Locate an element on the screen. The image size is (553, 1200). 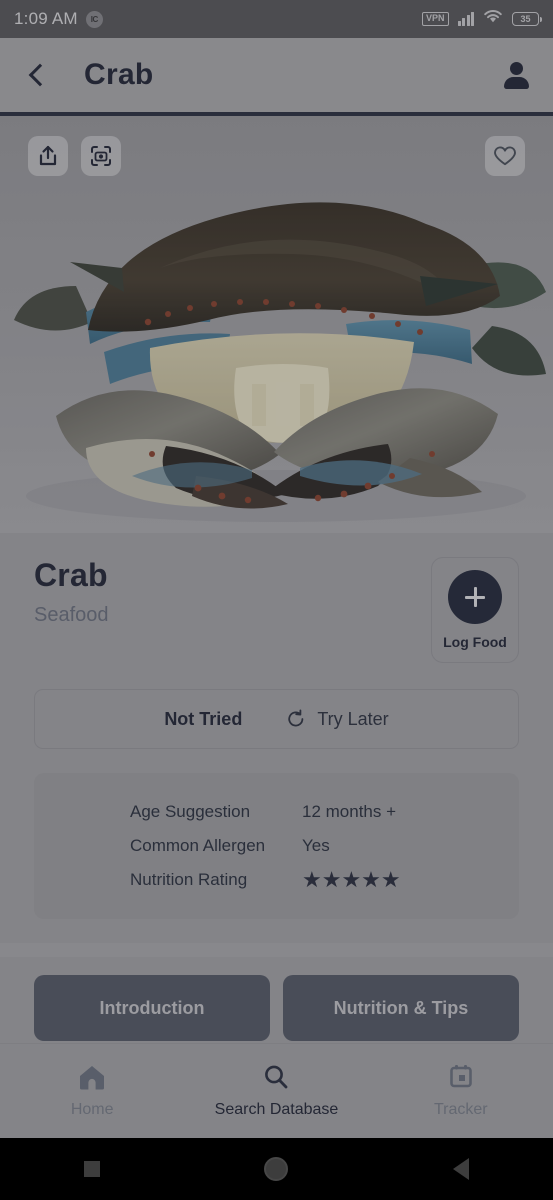
nav-item-home: Home is located at coordinates (92, 1091).